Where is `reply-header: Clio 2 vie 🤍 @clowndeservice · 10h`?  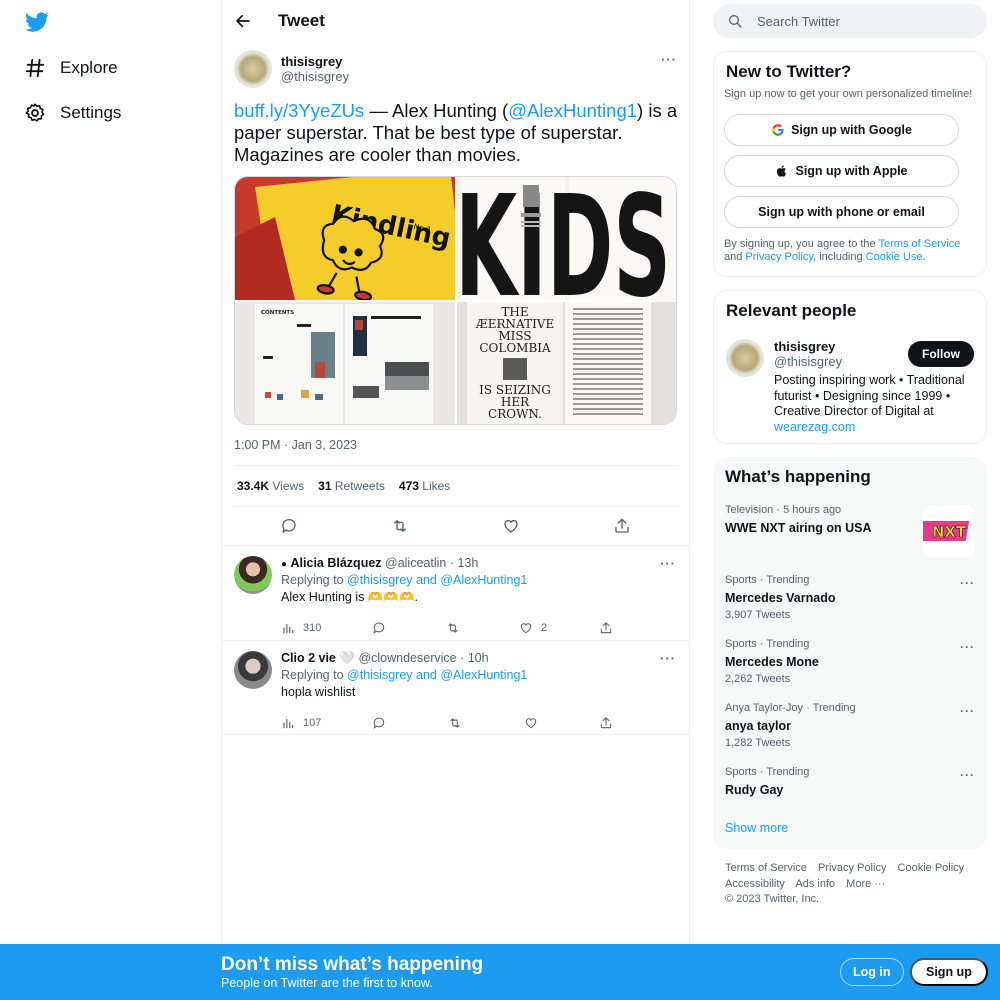 reply-header: Clio 2 vie 🤍 @clowndeservice · 10h is located at coordinates (385, 658).